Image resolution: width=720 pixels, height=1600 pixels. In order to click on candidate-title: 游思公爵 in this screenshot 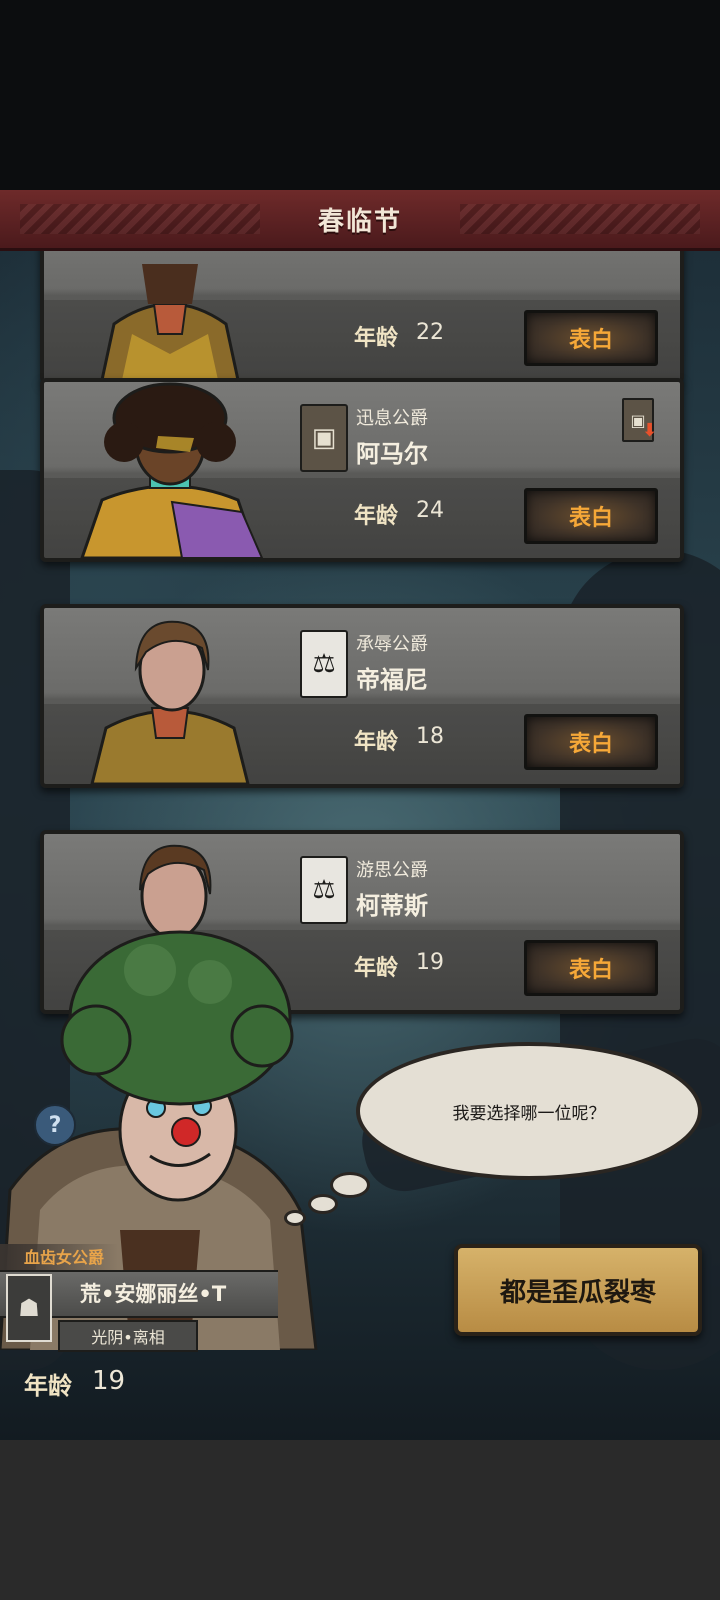, I will do `click(392, 870)`.